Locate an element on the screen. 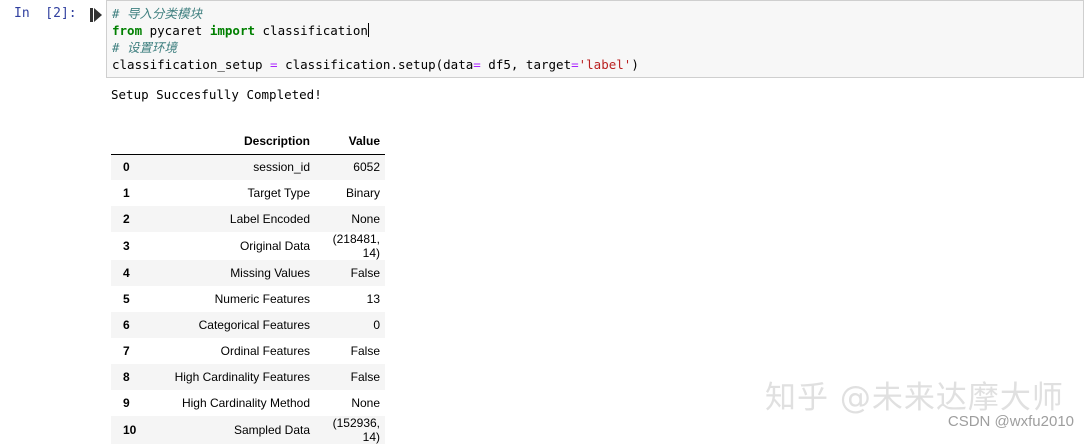 The width and height of the screenshot is (1088, 444). row-value: Binary is located at coordinates (362, 193).